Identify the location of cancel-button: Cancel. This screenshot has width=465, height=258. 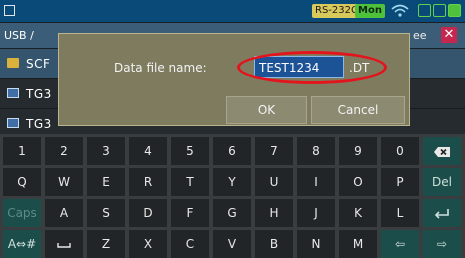
(358, 110).